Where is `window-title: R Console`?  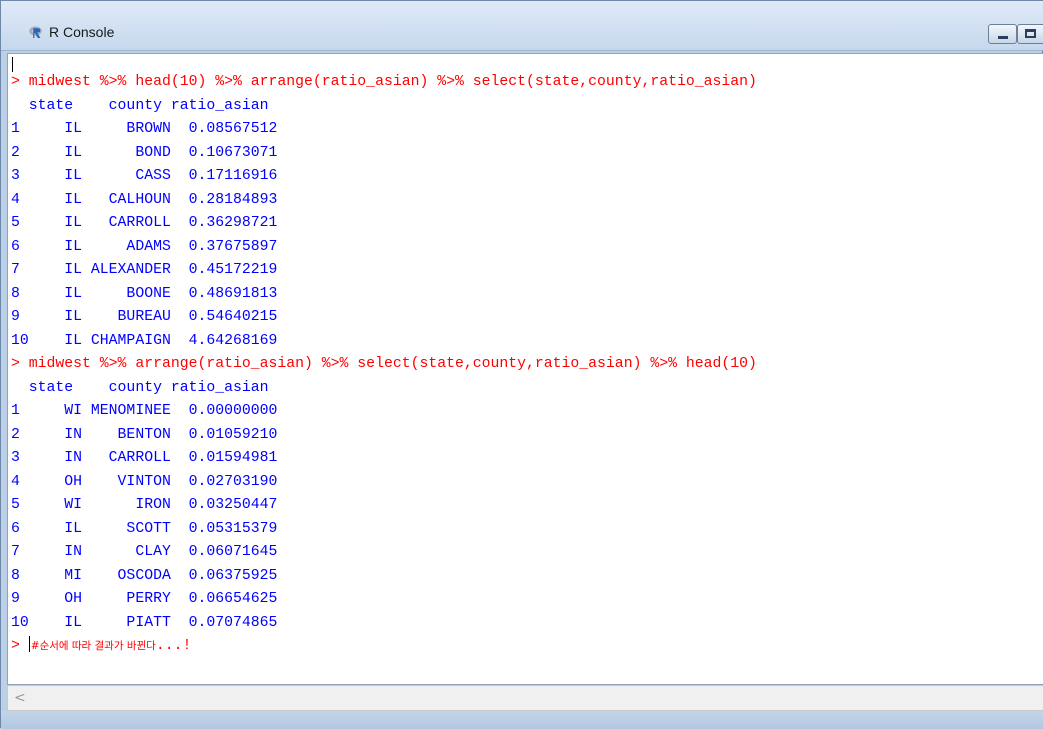
window-title: R Console is located at coordinates (82, 32).